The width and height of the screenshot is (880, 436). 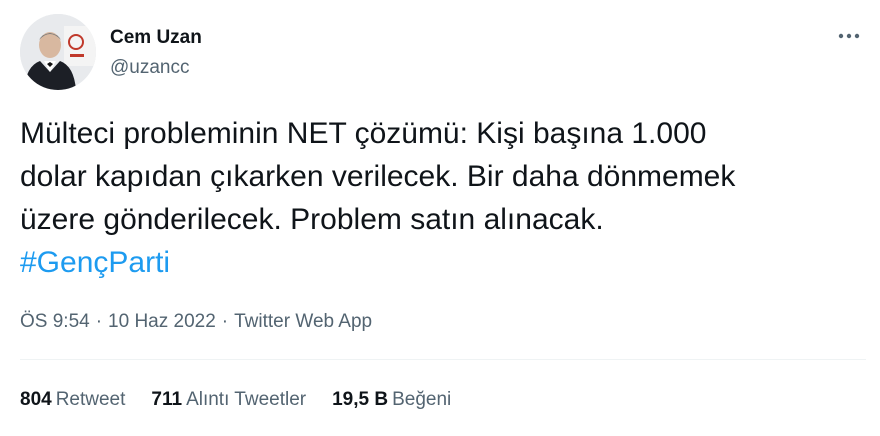 I want to click on quote-tweets-label: Alıntı Tweetler, so click(x=246, y=399).